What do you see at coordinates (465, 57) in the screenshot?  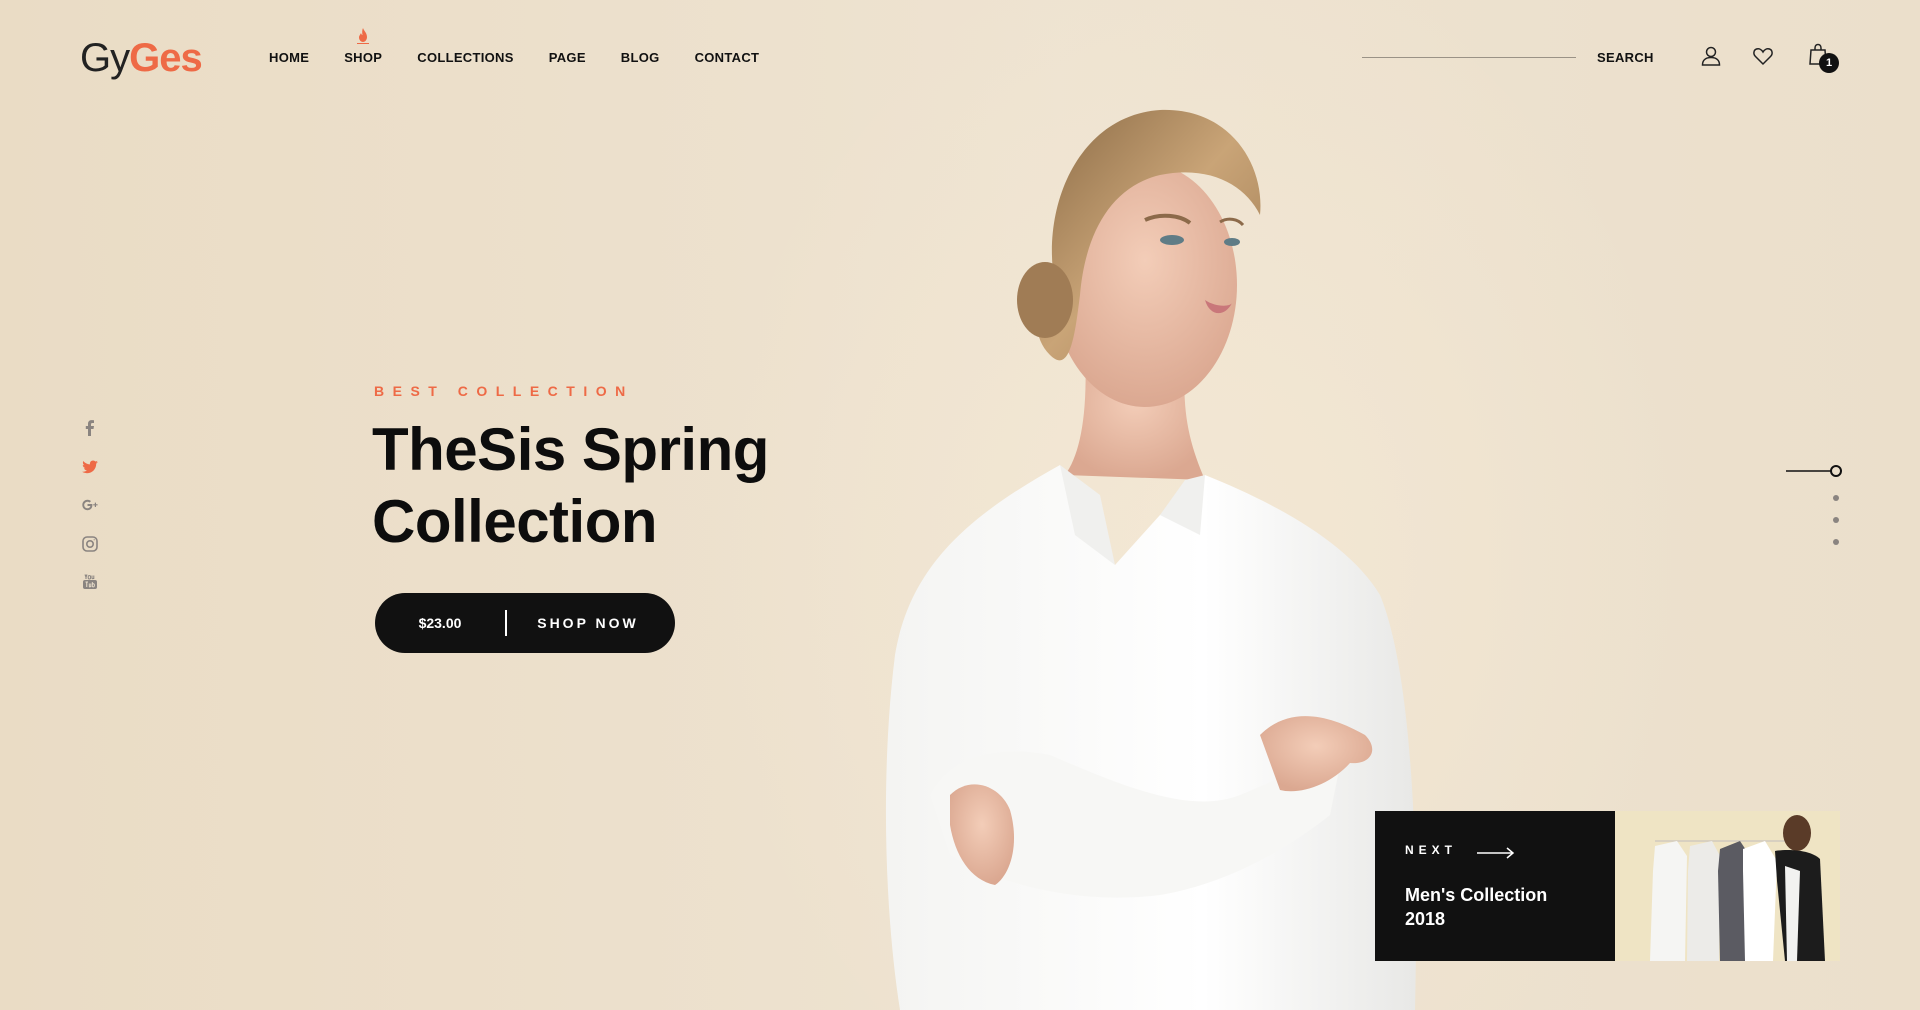 I see `nav-collections: COLLECTIONS` at bounding box center [465, 57].